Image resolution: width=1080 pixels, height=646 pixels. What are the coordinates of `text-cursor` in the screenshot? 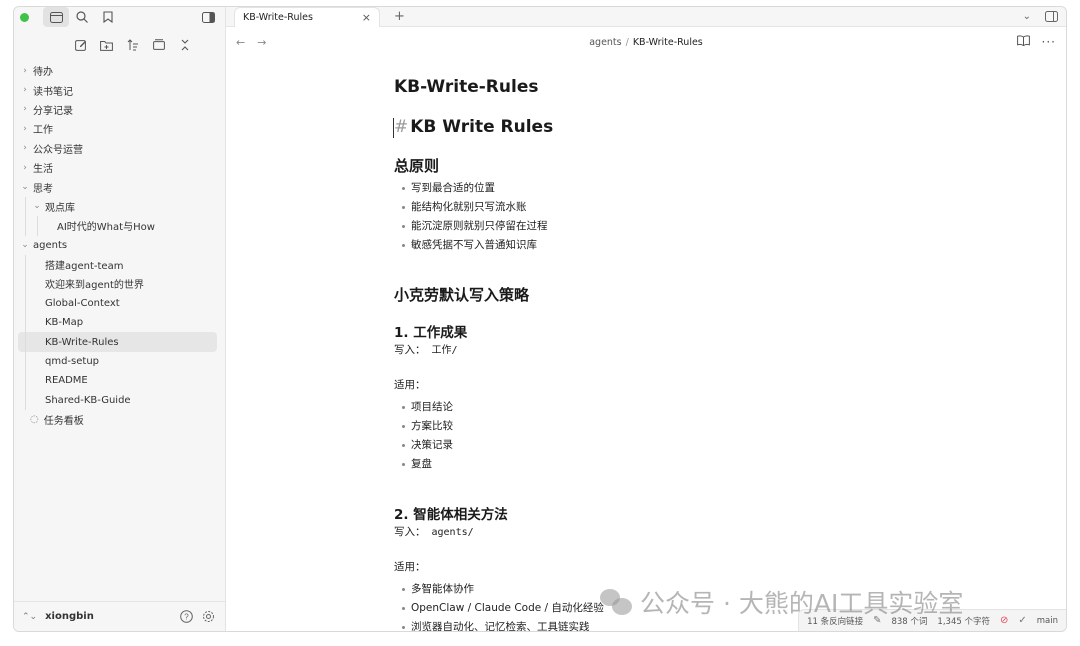 It's located at (393, 128).